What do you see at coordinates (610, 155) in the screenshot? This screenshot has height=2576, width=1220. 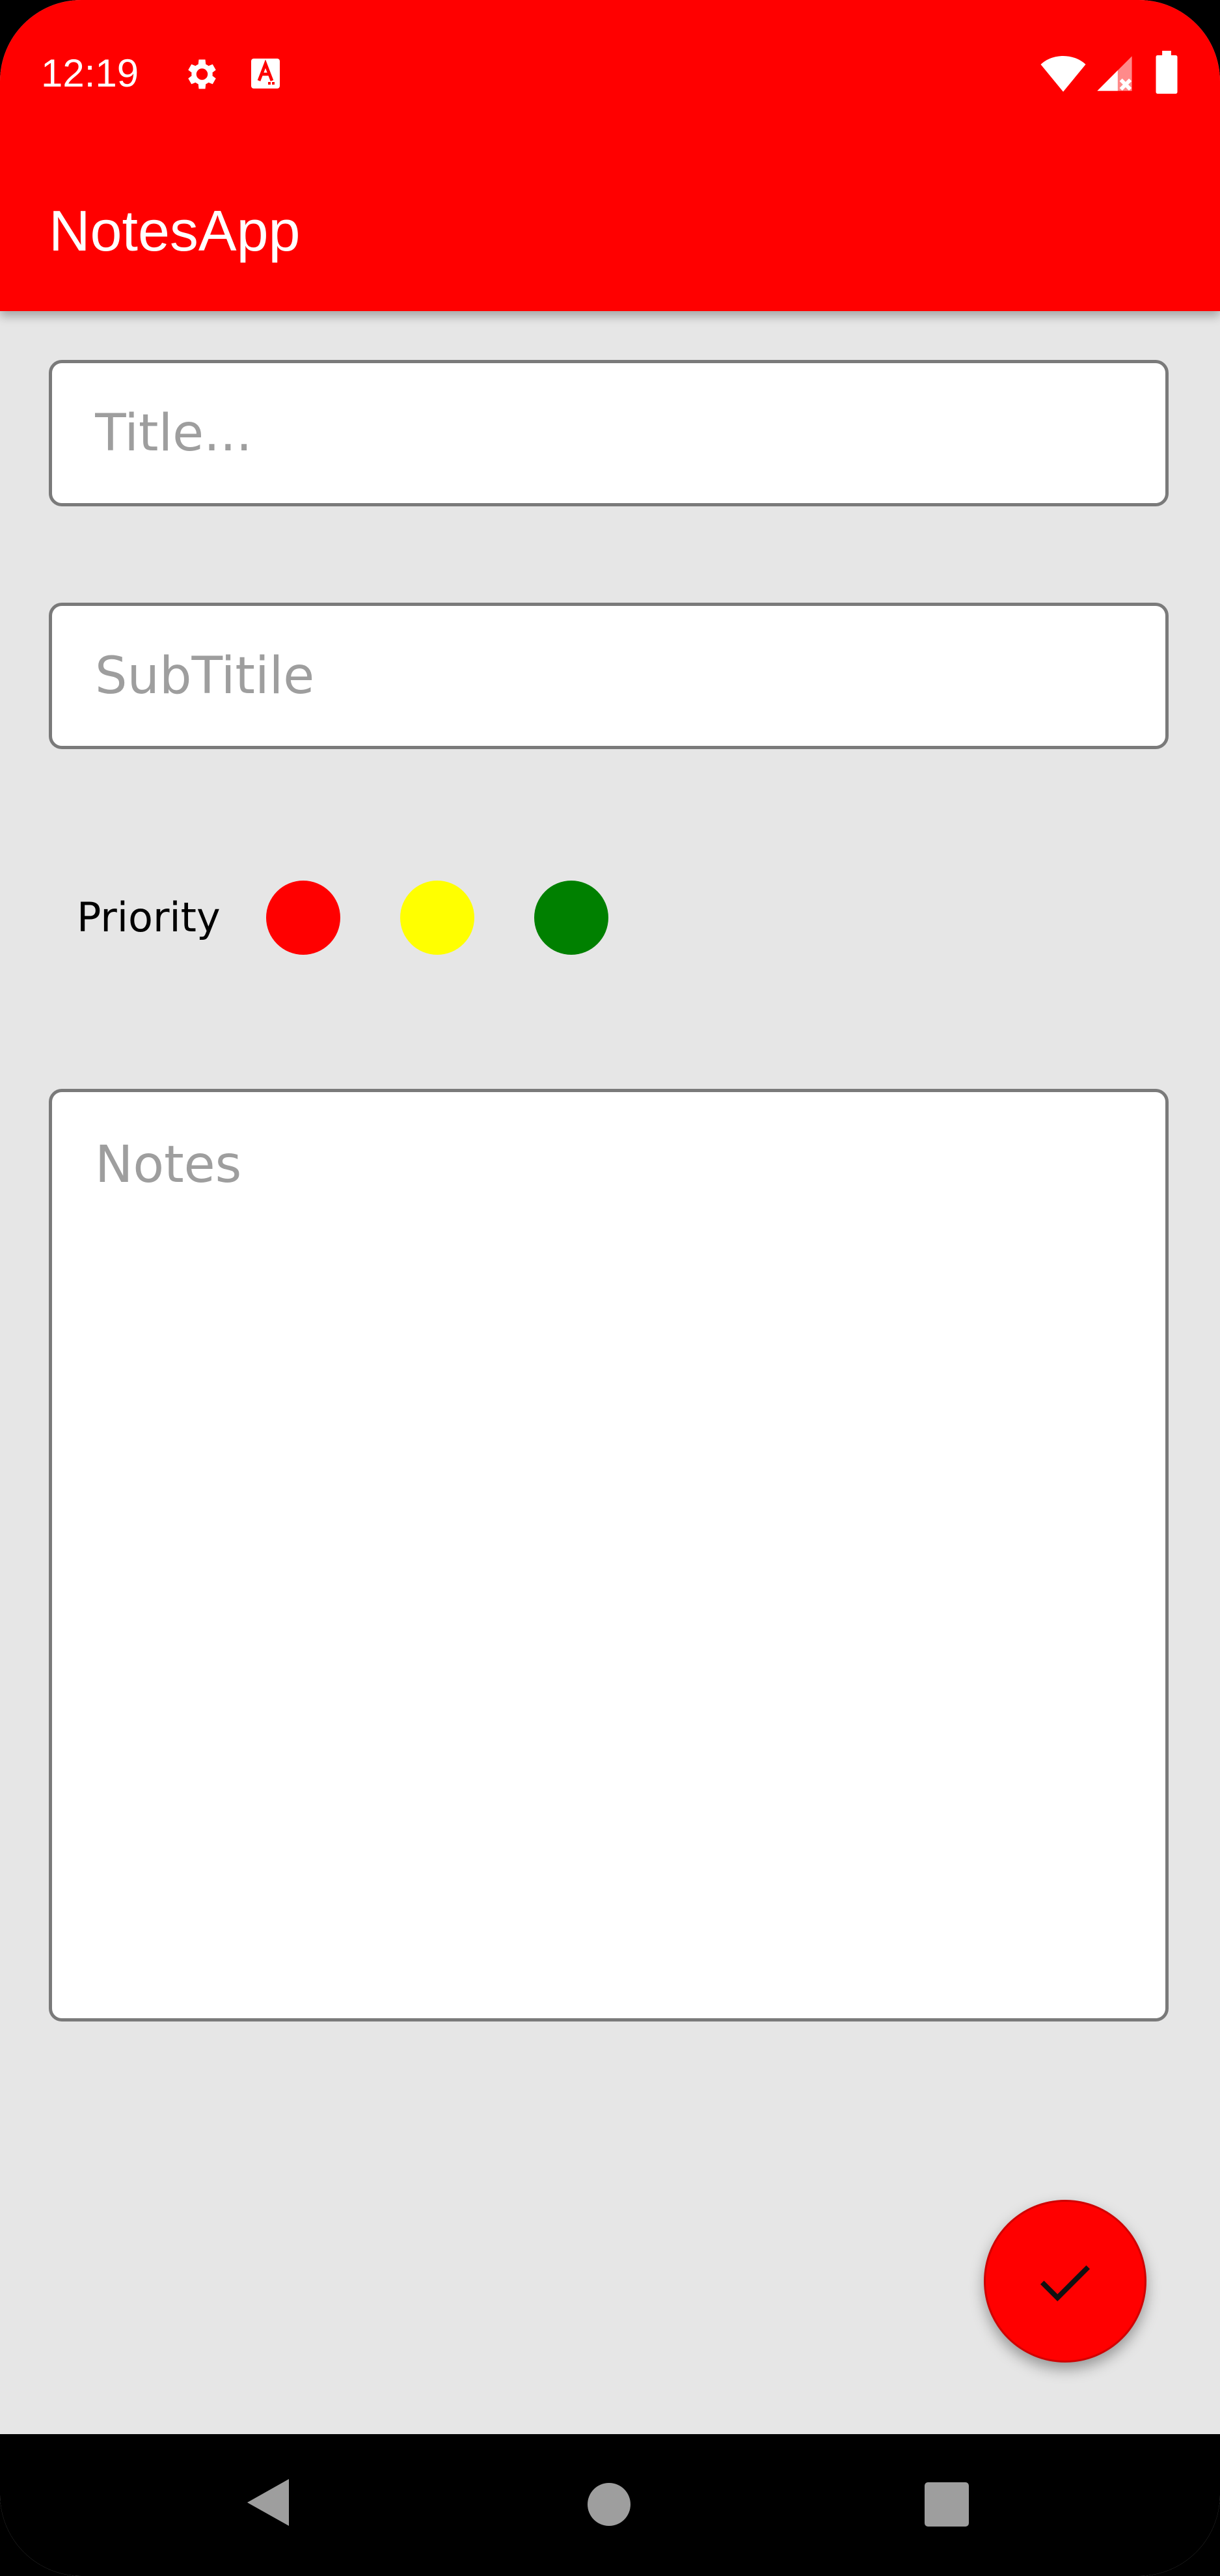 I see `app-bar: 12:19 NotesApp` at bounding box center [610, 155].